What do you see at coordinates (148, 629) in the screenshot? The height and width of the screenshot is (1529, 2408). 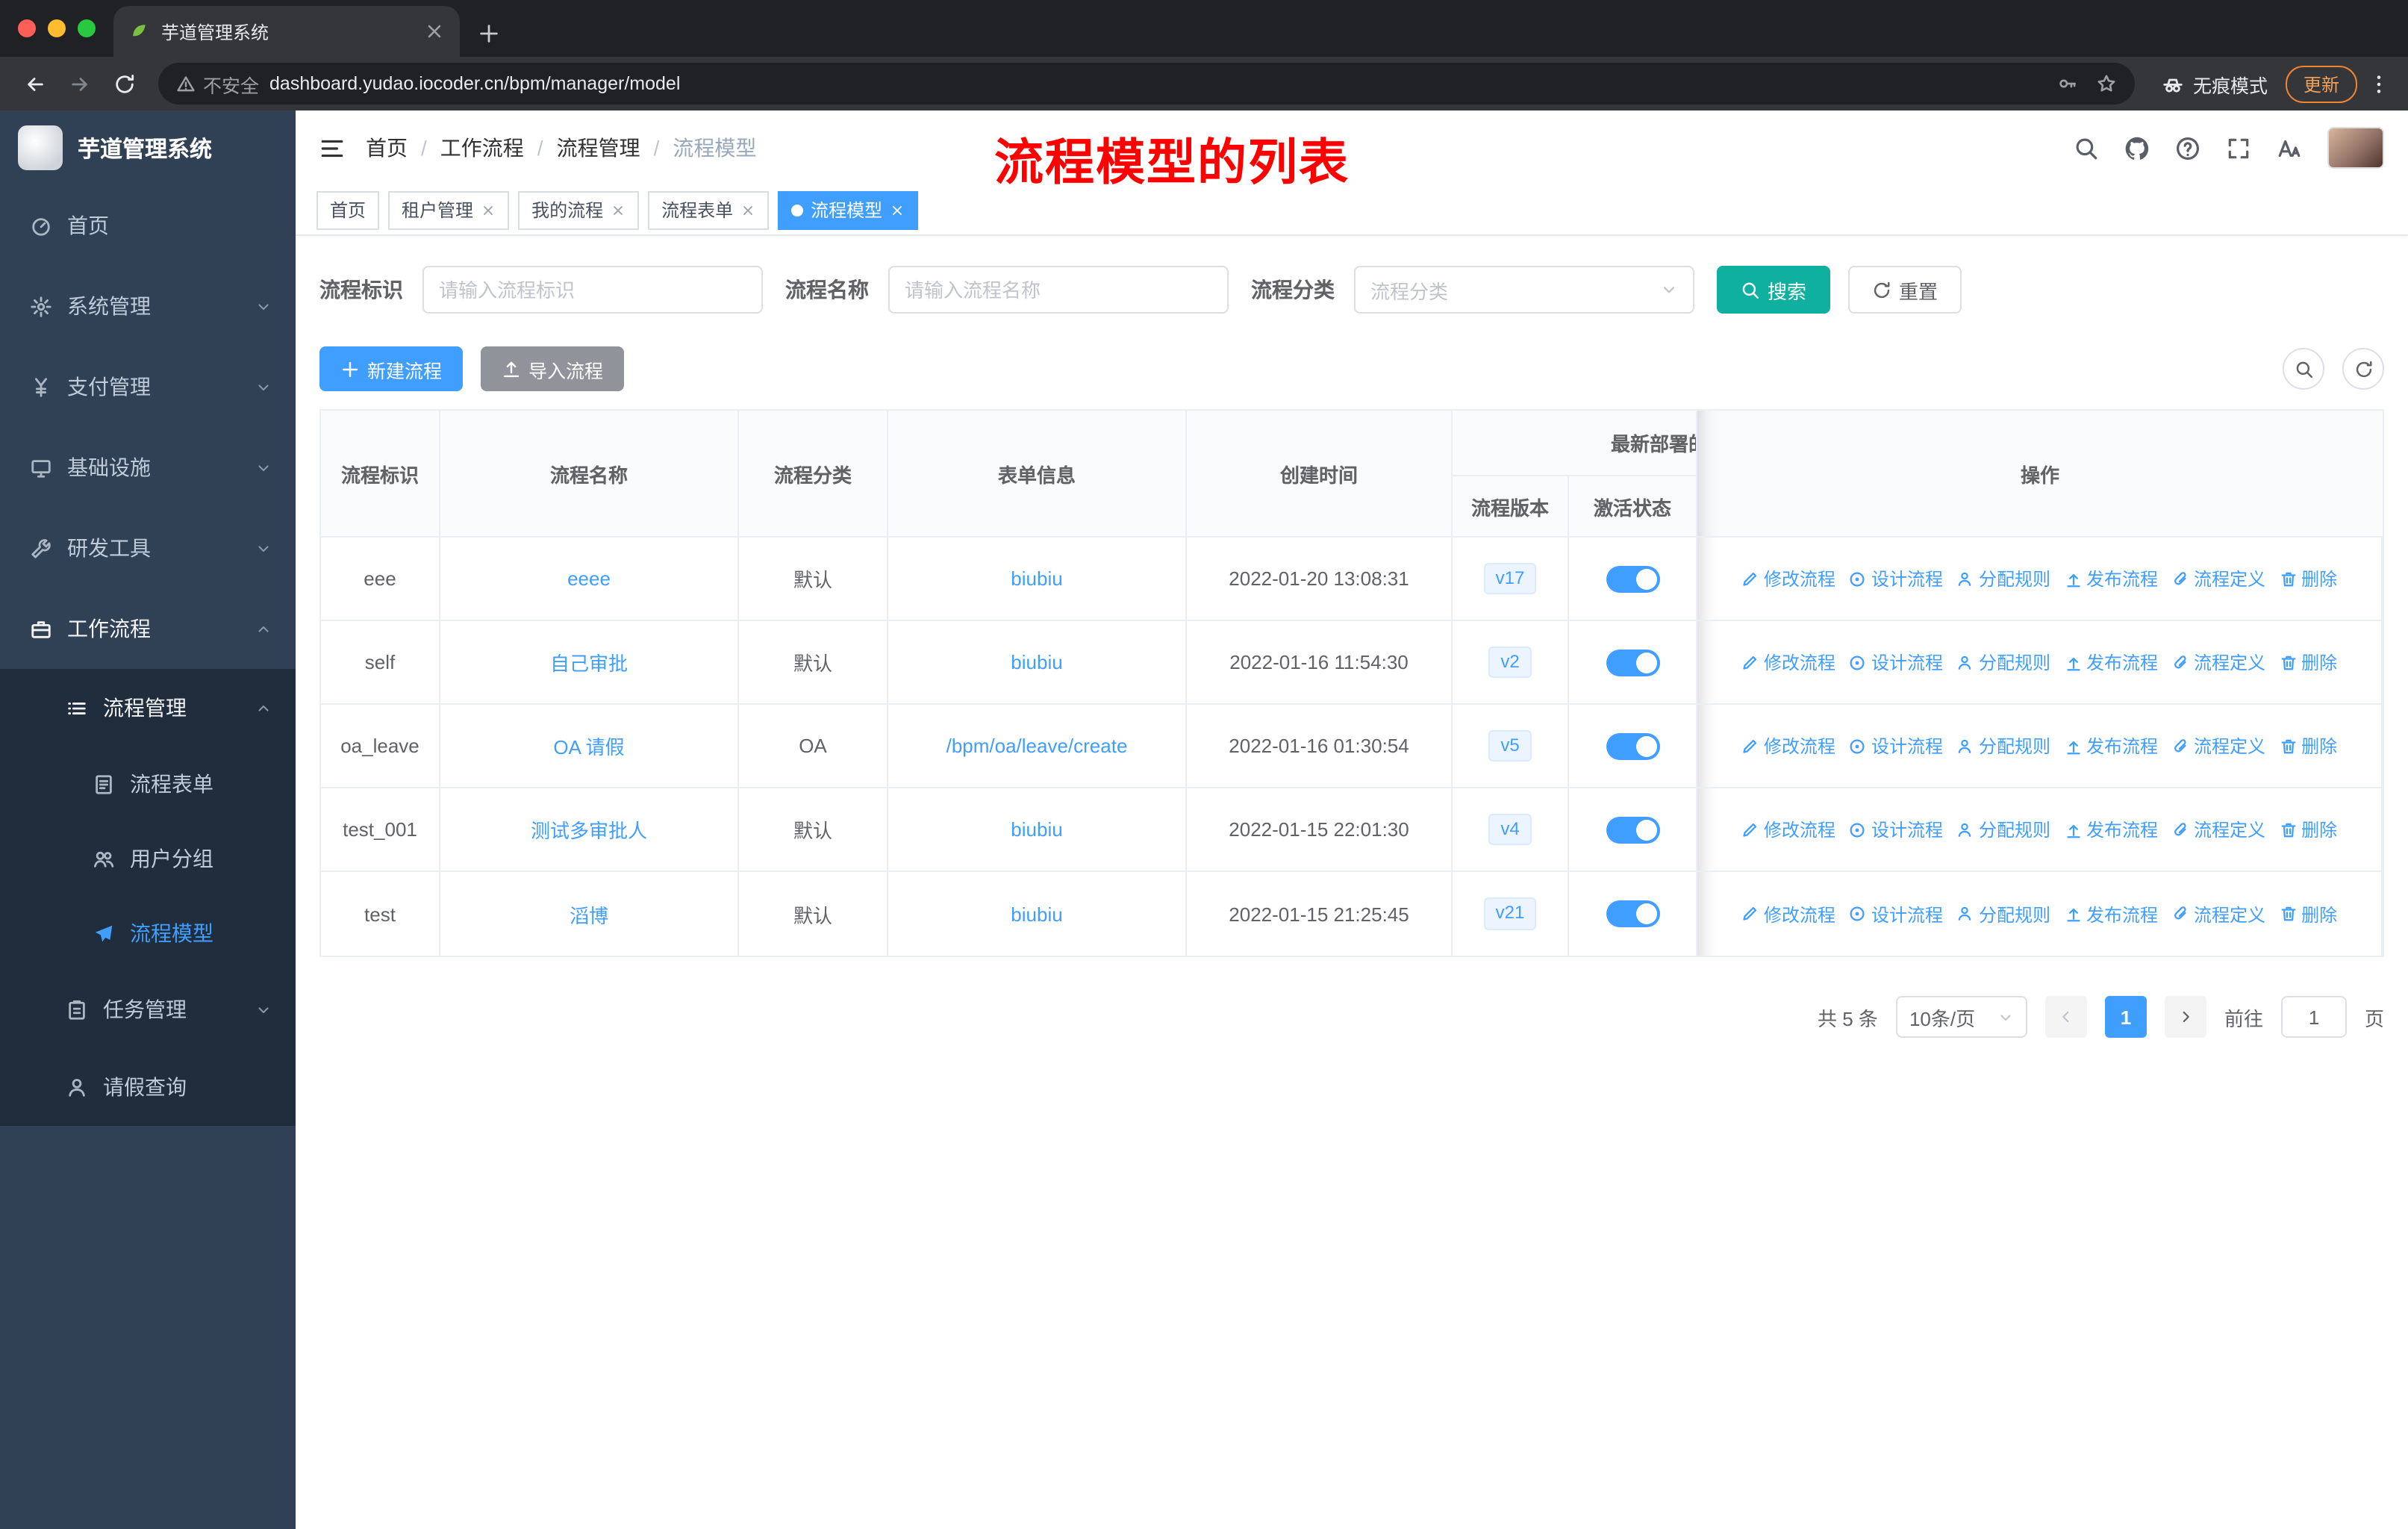 I see `sidebar-item: 工作流程` at bounding box center [148, 629].